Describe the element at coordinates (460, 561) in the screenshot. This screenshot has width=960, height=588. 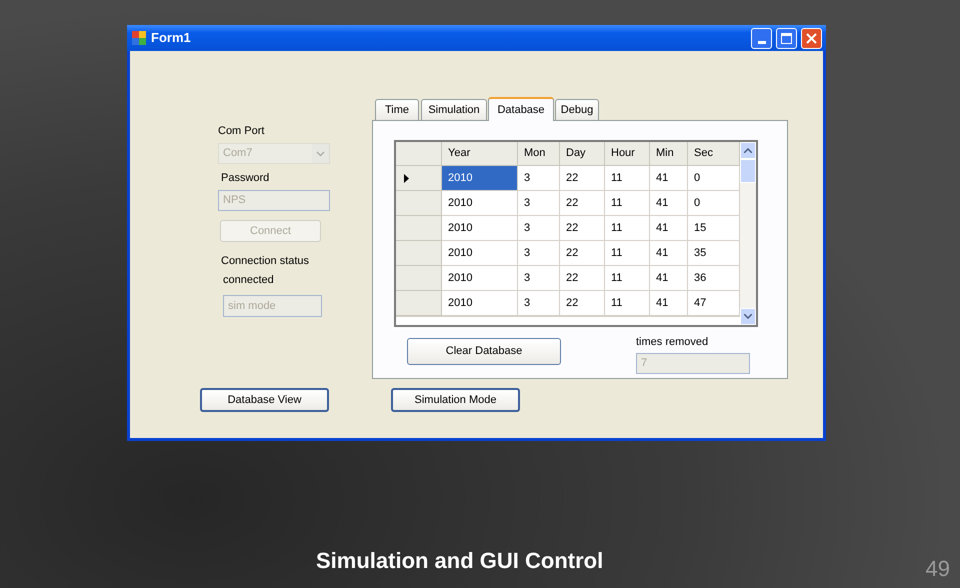
I see `slide-title: Simulation and GUI Control` at that location.